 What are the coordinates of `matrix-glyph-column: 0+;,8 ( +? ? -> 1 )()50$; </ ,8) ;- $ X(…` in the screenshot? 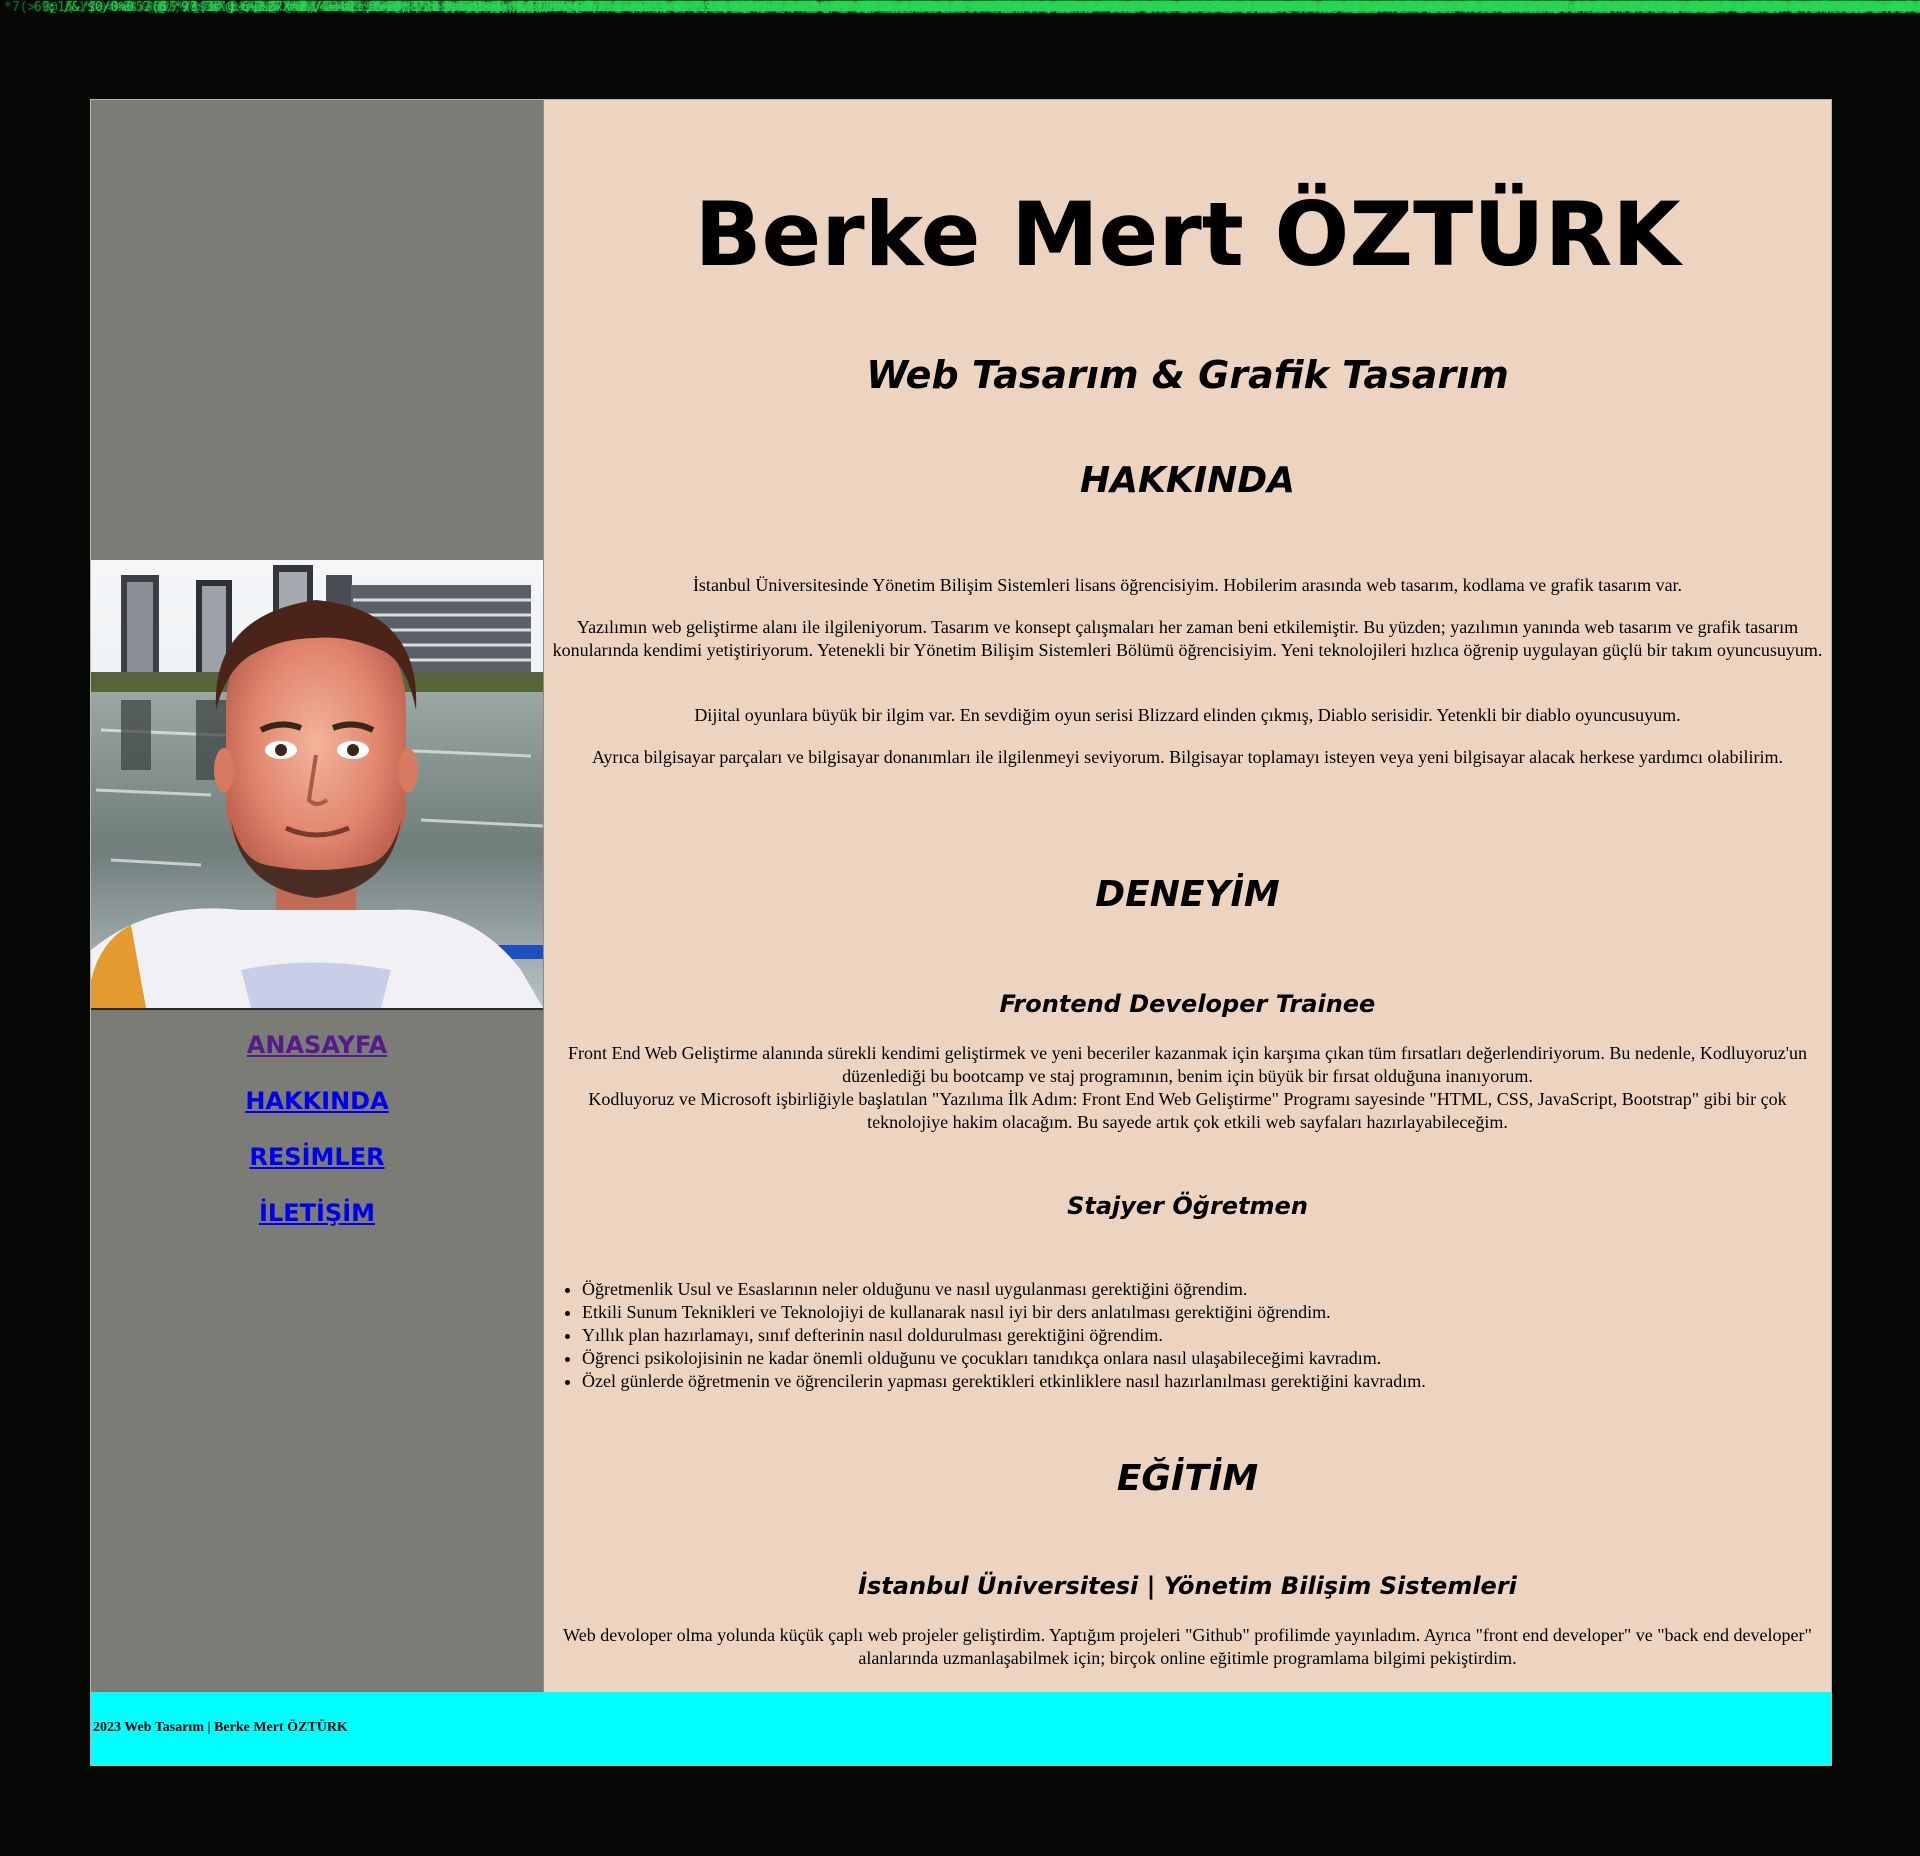 It's located at (1777, 7).